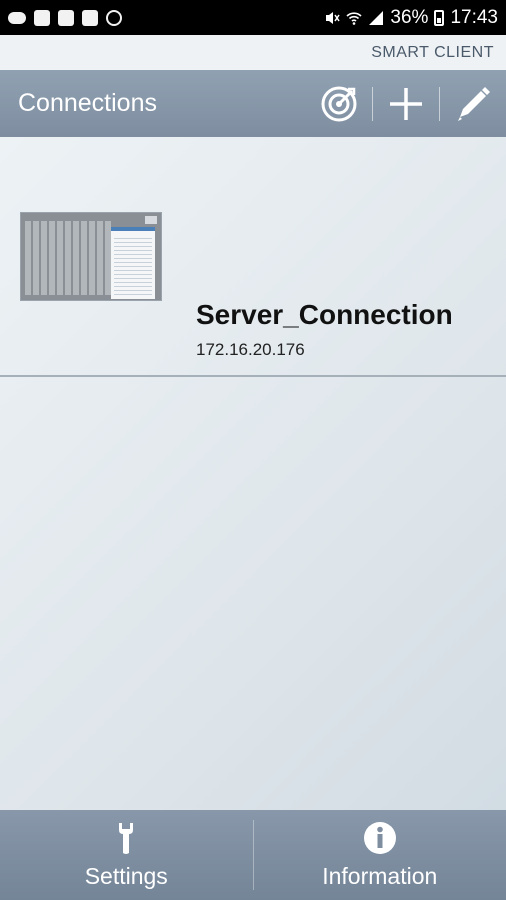 The width and height of the screenshot is (506, 900). Describe the element at coordinates (253, 52) in the screenshot. I see `brand-bar: SMART CLIENT` at that location.